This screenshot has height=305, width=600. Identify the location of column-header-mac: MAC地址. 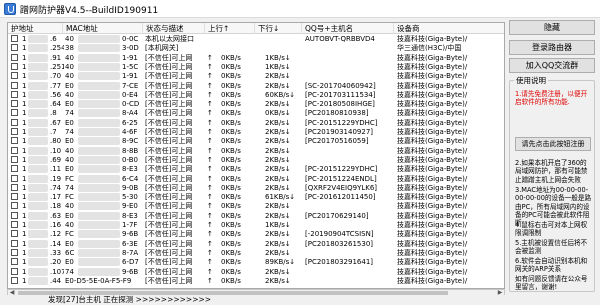
(103, 28).